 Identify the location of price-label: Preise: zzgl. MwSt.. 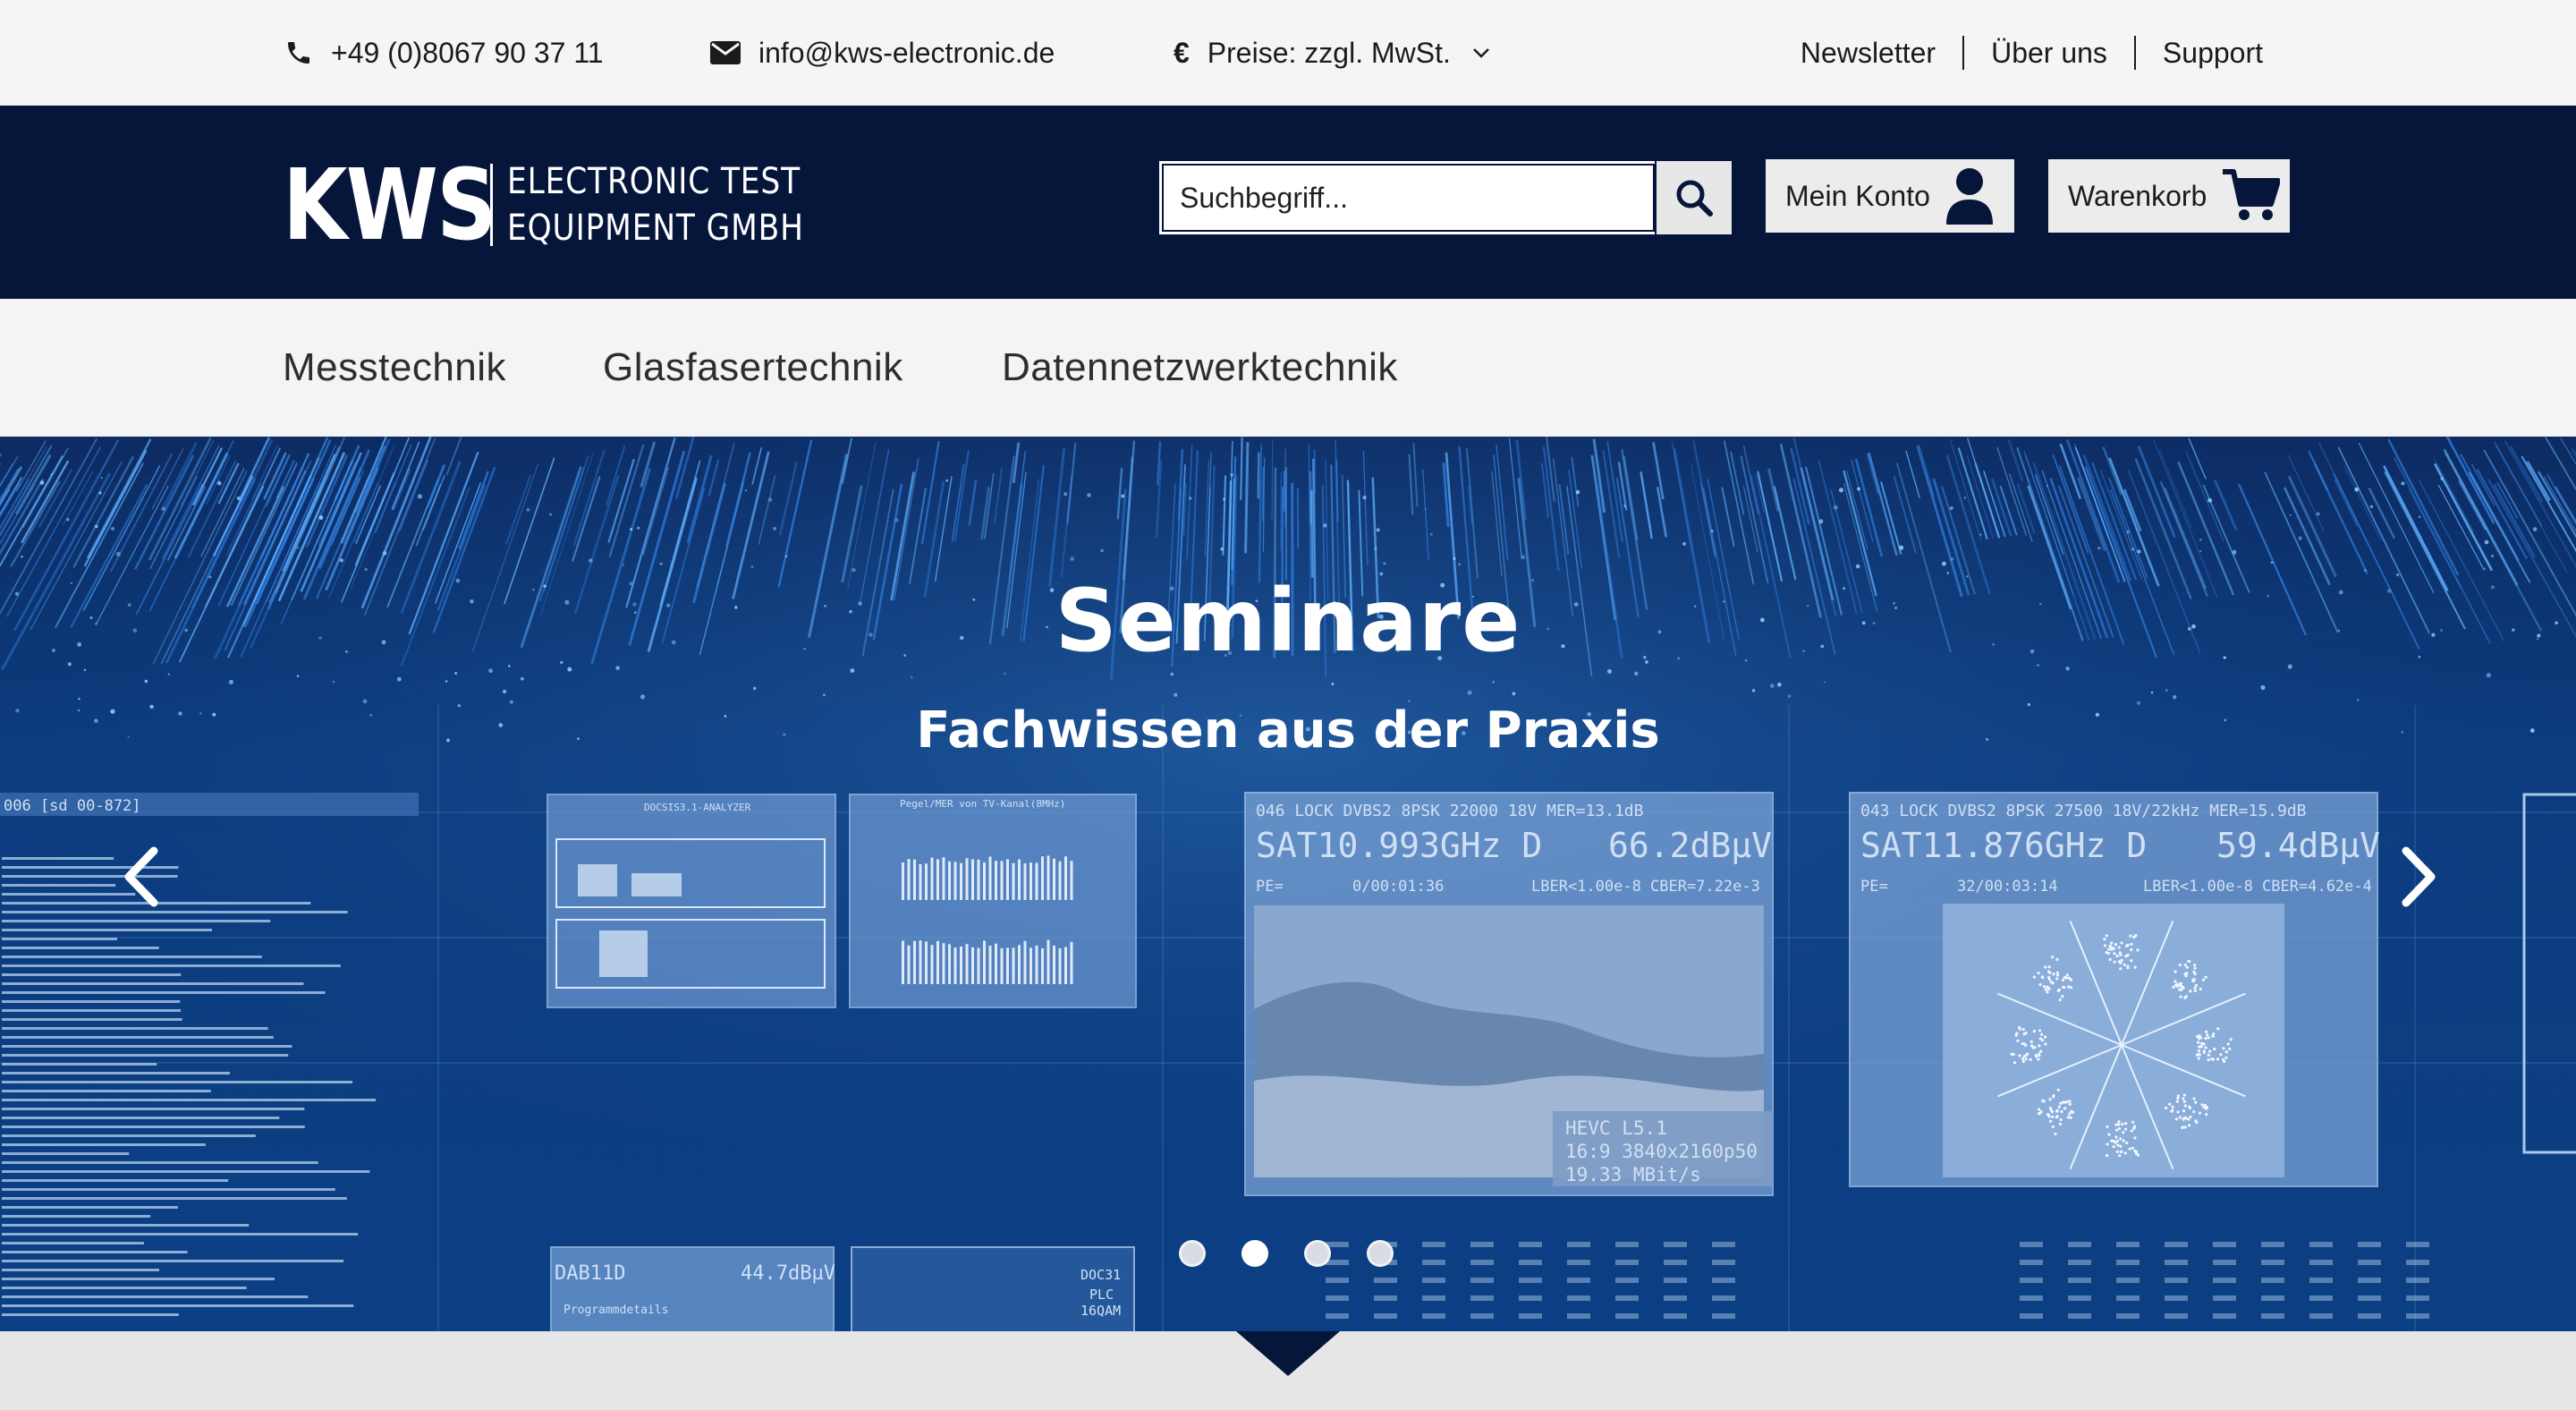
(1329, 53).